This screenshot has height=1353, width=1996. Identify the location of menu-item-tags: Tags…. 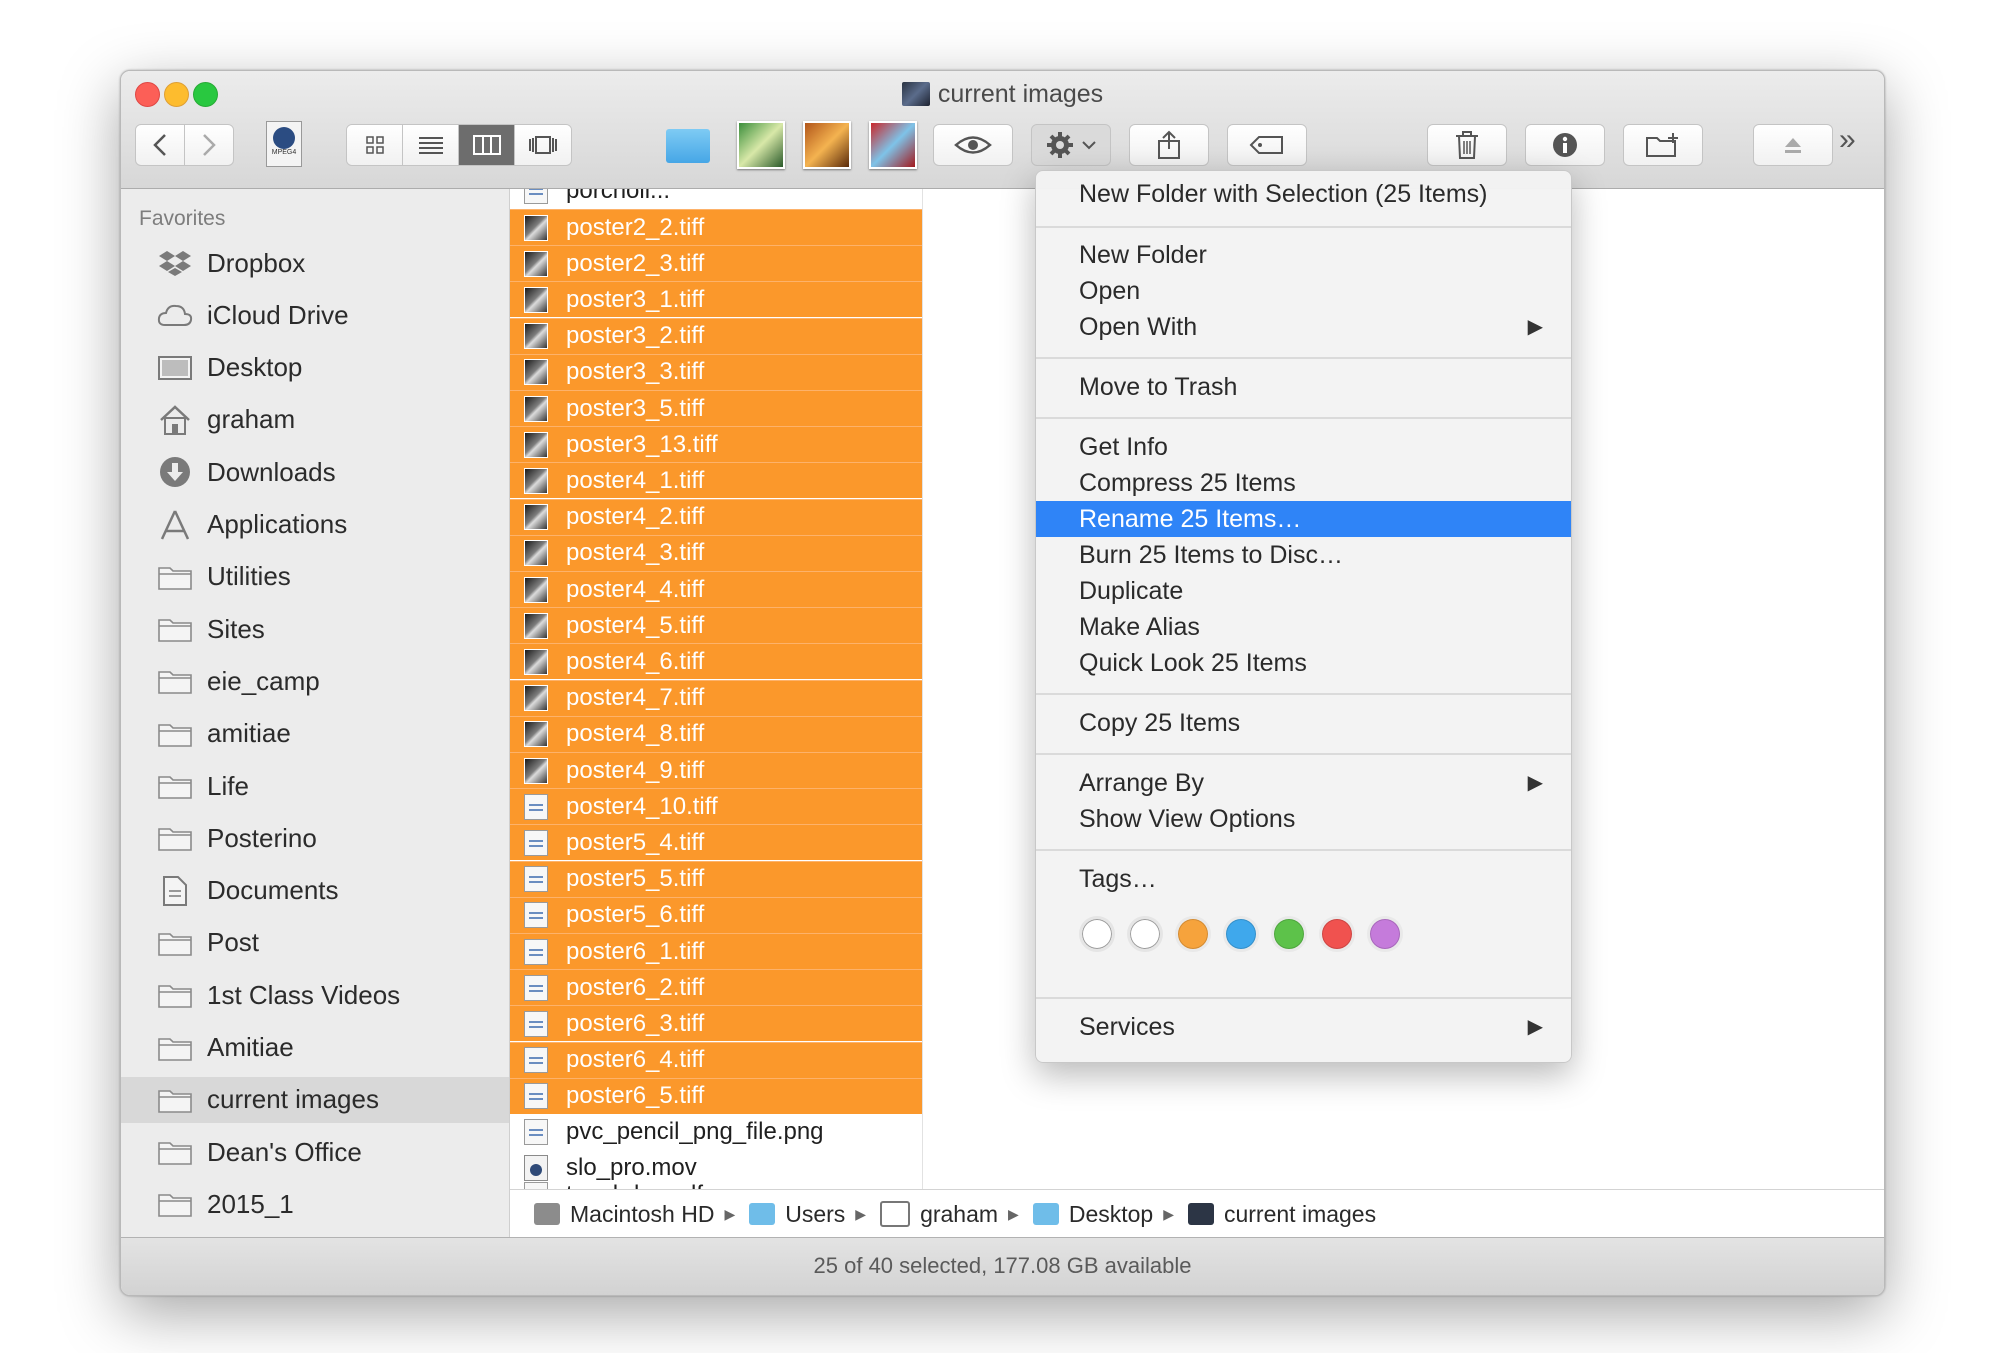
(1303, 879).